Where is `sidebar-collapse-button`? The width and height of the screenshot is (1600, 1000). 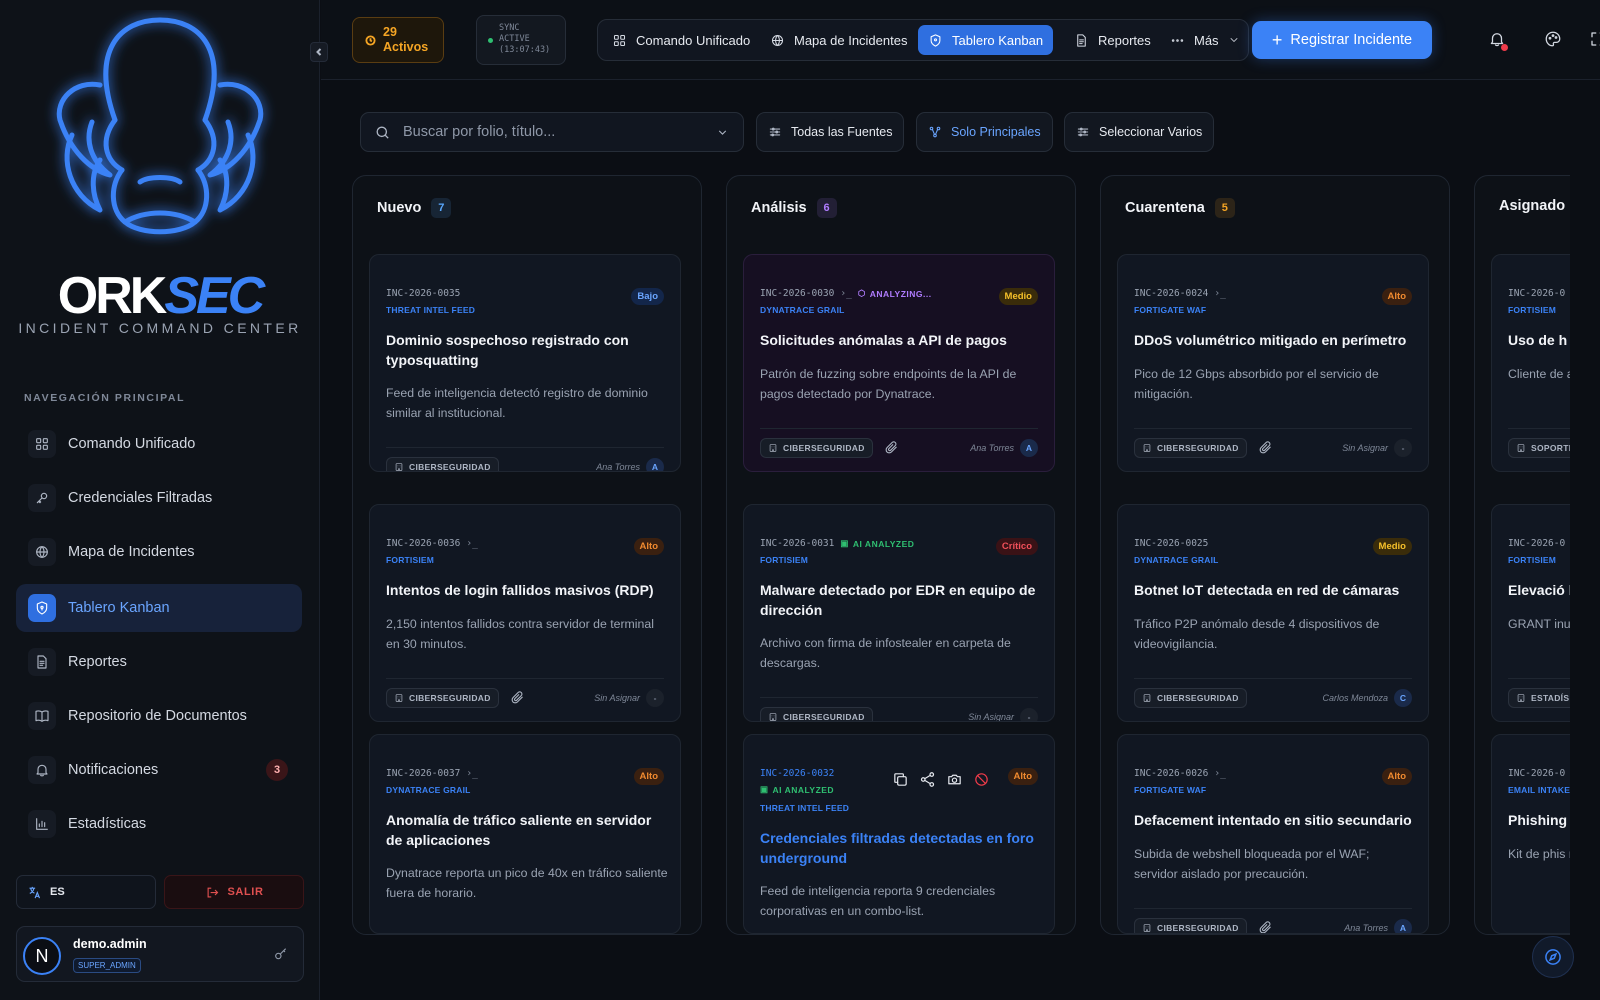
sidebar-collapse-button is located at coordinates (319, 52).